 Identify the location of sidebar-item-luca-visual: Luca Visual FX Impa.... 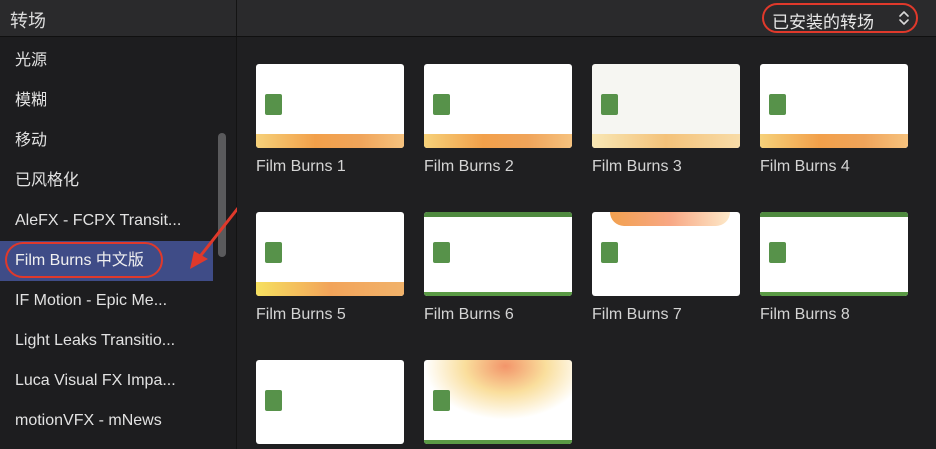
(118, 381).